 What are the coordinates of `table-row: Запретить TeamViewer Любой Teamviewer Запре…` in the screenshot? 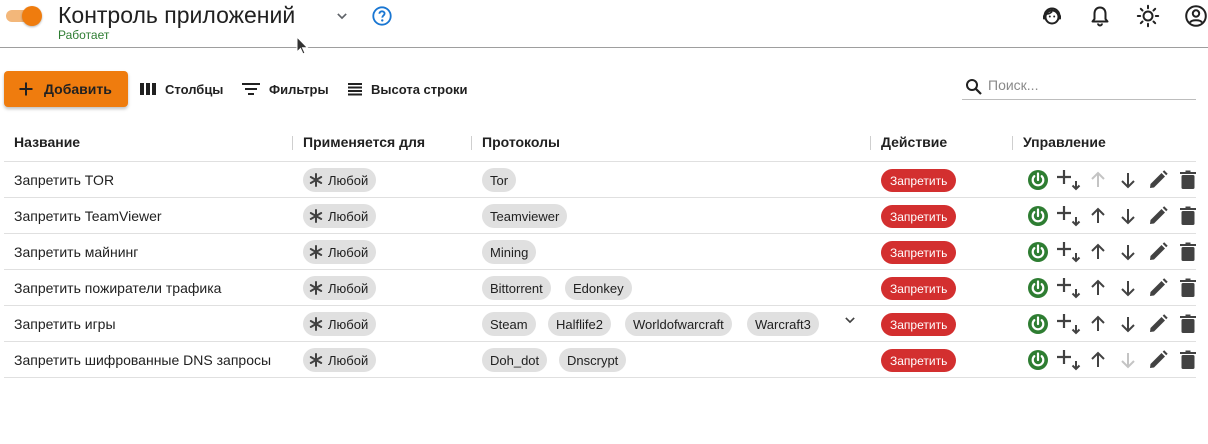 It's located at (600, 216).